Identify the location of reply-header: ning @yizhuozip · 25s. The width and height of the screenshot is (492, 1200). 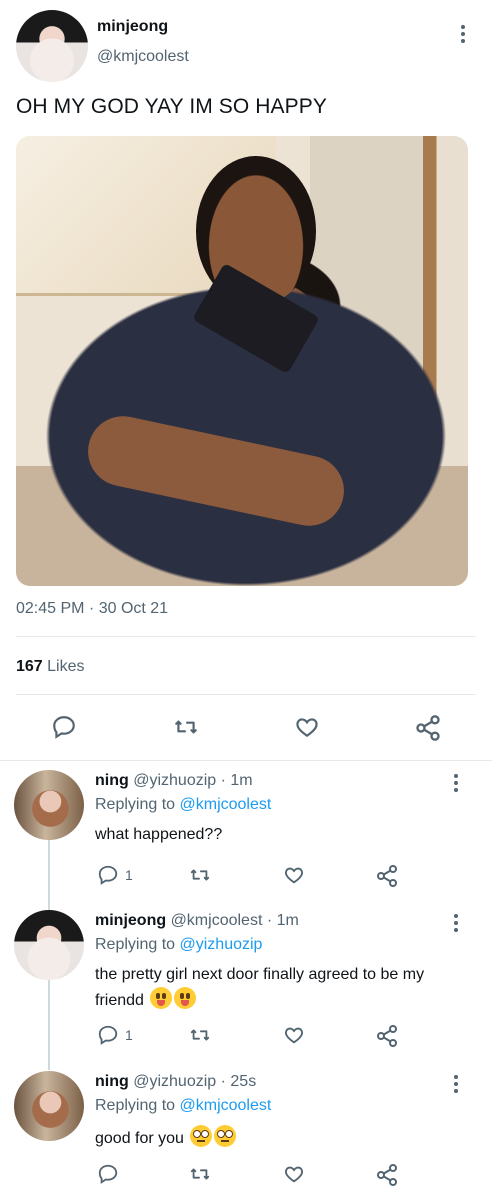
(175, 1082).